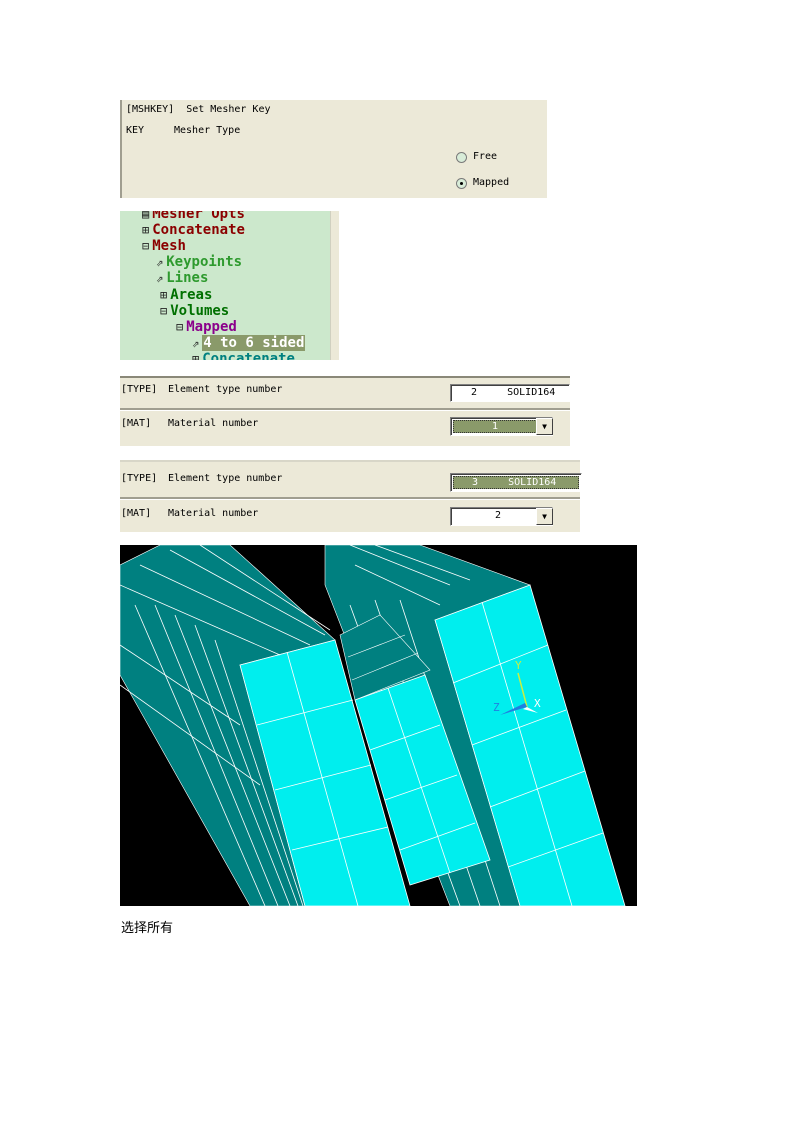 The image size is (800, 1132). What do you see at coordinates (498, 515) in the screenshot?
I see `material-number-value: 2` at bounding box center [498, 515].